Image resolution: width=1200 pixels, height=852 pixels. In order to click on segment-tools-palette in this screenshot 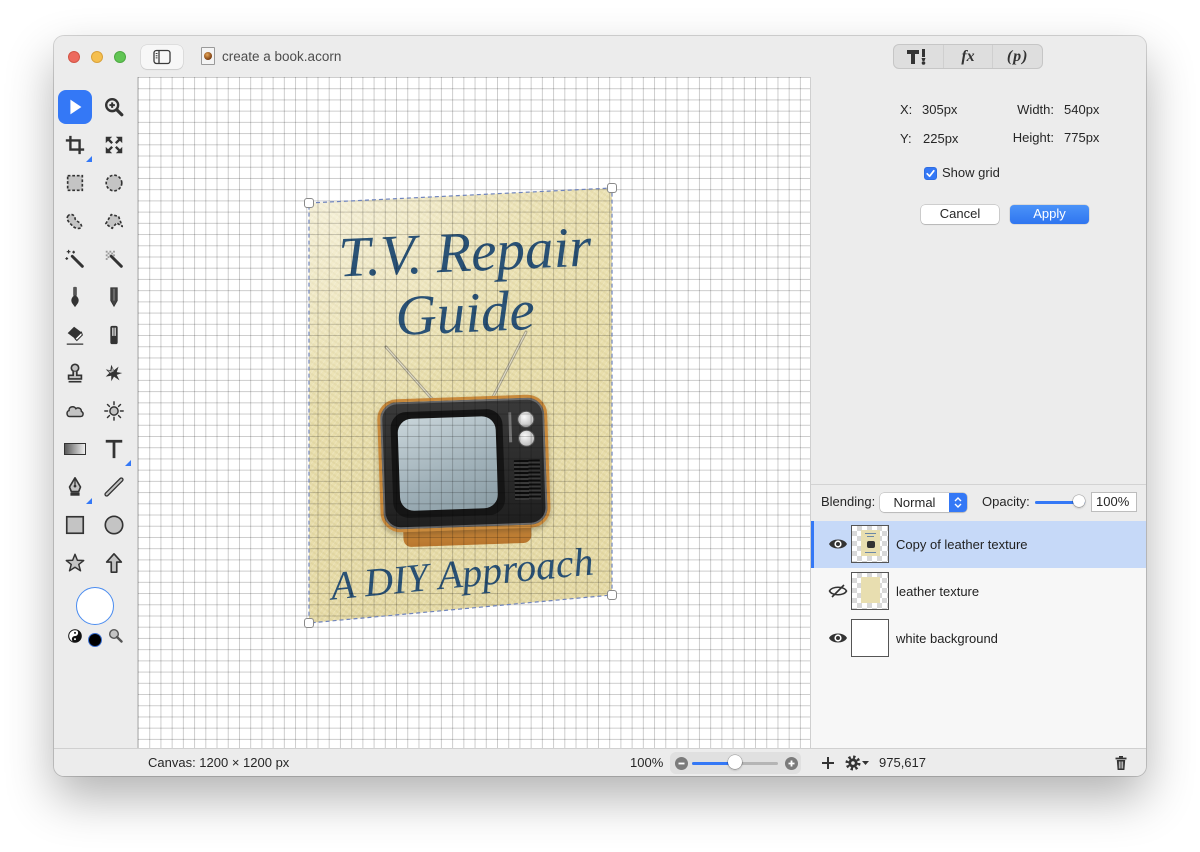, I will do `click(919, 56)`.